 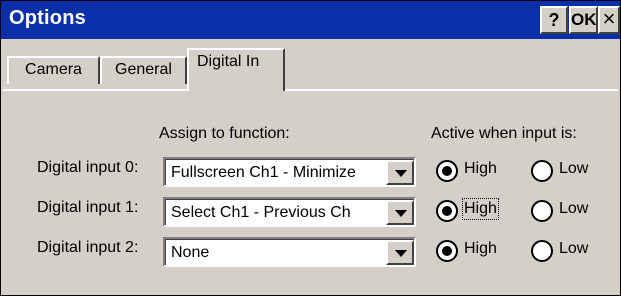 I want to click on digital-input-1-label: Digital input 1:, so click(x=88, y=207).